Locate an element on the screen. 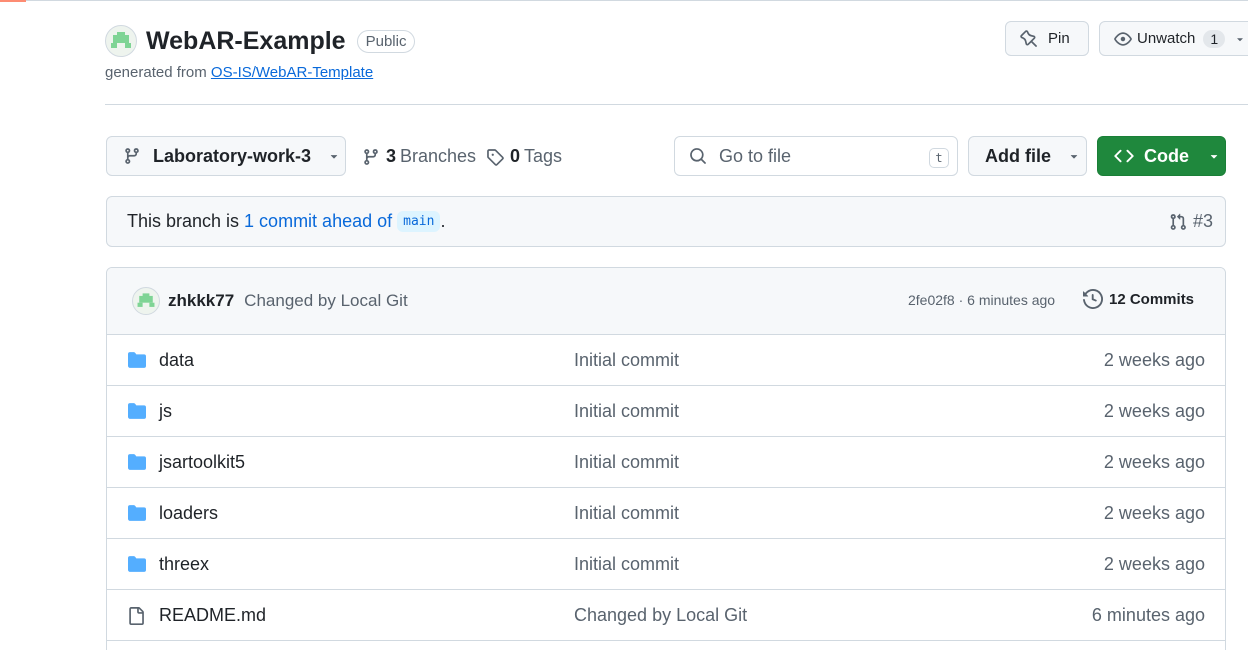 This screenshot has width=1248, height=650. generated-from: generated from OS-IS/WebAR-Template is located at coordinates (239, 72).